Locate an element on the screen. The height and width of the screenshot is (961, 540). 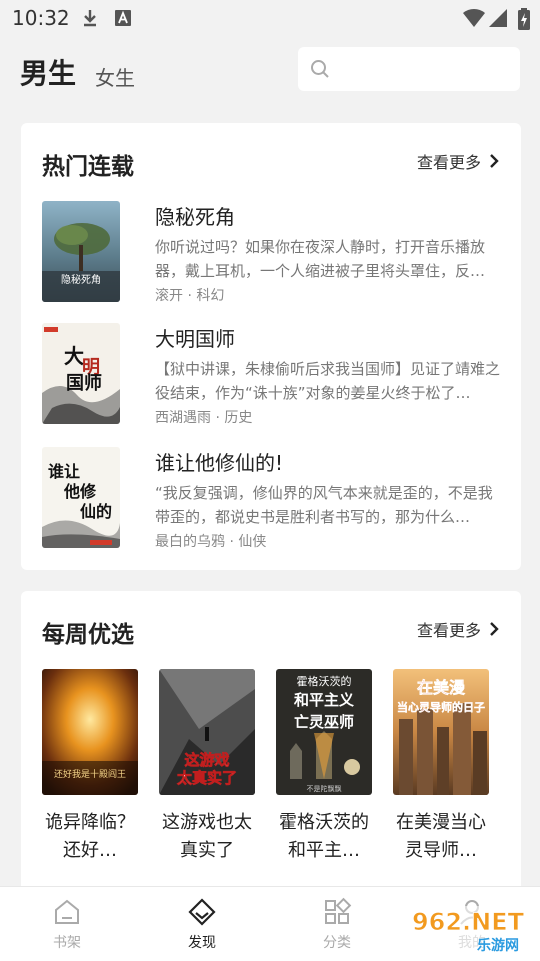
book-title: 大明国师 is located at coordinates (195, 339).